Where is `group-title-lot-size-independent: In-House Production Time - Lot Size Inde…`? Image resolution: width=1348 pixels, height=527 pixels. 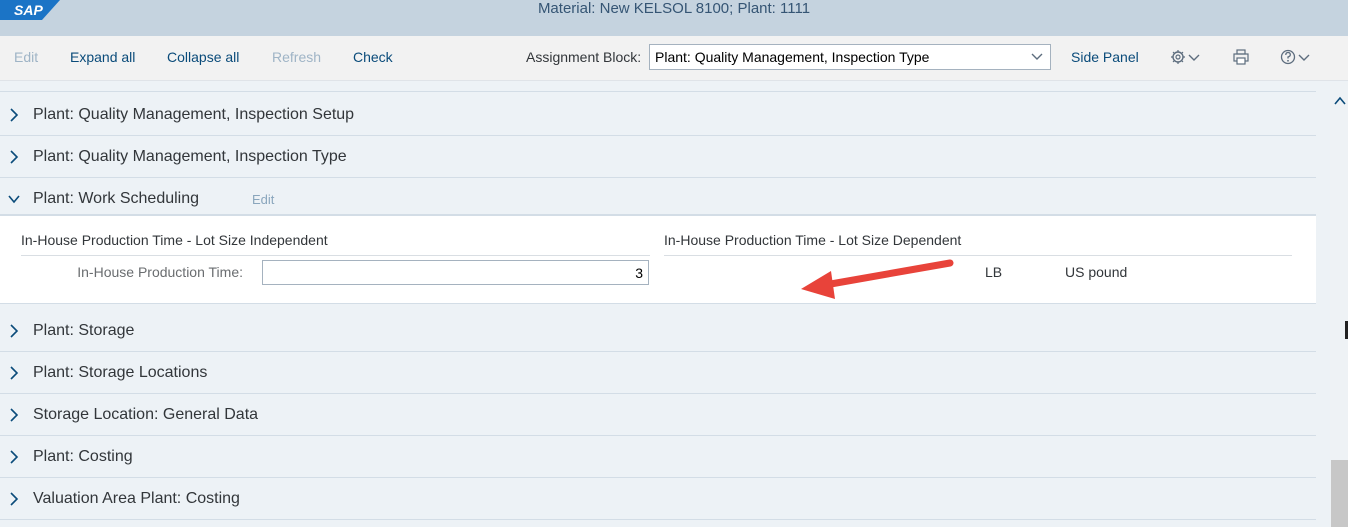
group-title-lot-size-independent: In-House Production Time - Lot Size Inde… is located at coordinates (174, 240).